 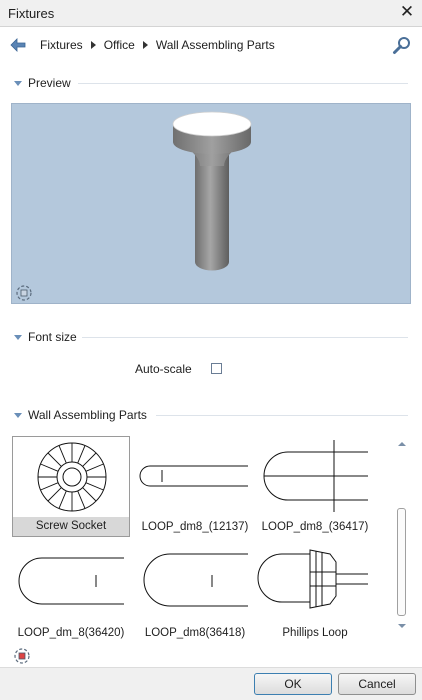 I want to click on close-icon: ✕, so click(x=407, y=12).